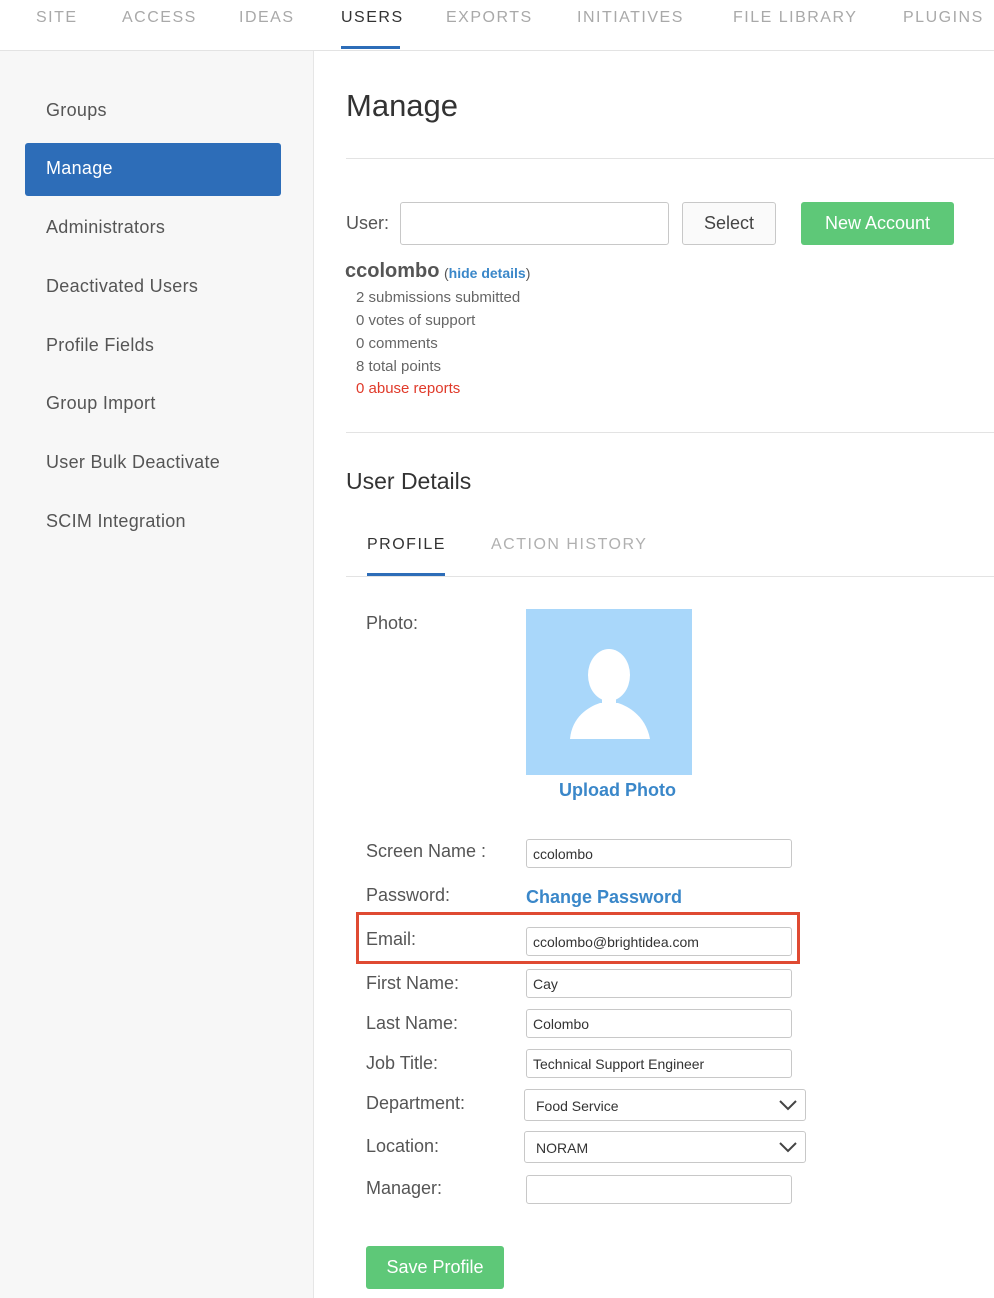  Describe the element at coordinates (392, 271) in the screenshot. I see `username: ccolombo` at that location.